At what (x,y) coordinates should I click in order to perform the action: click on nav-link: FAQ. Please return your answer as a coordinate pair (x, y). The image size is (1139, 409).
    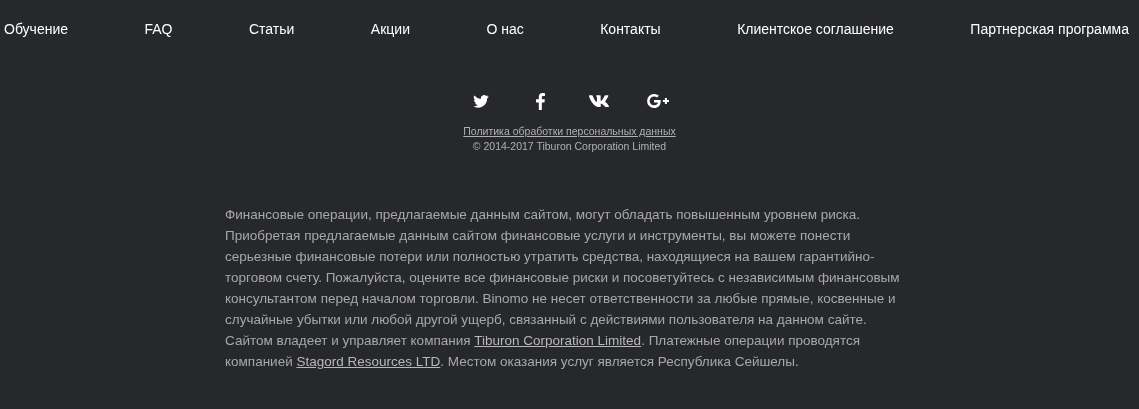
    Looking at the image, I should click on (158, 30).